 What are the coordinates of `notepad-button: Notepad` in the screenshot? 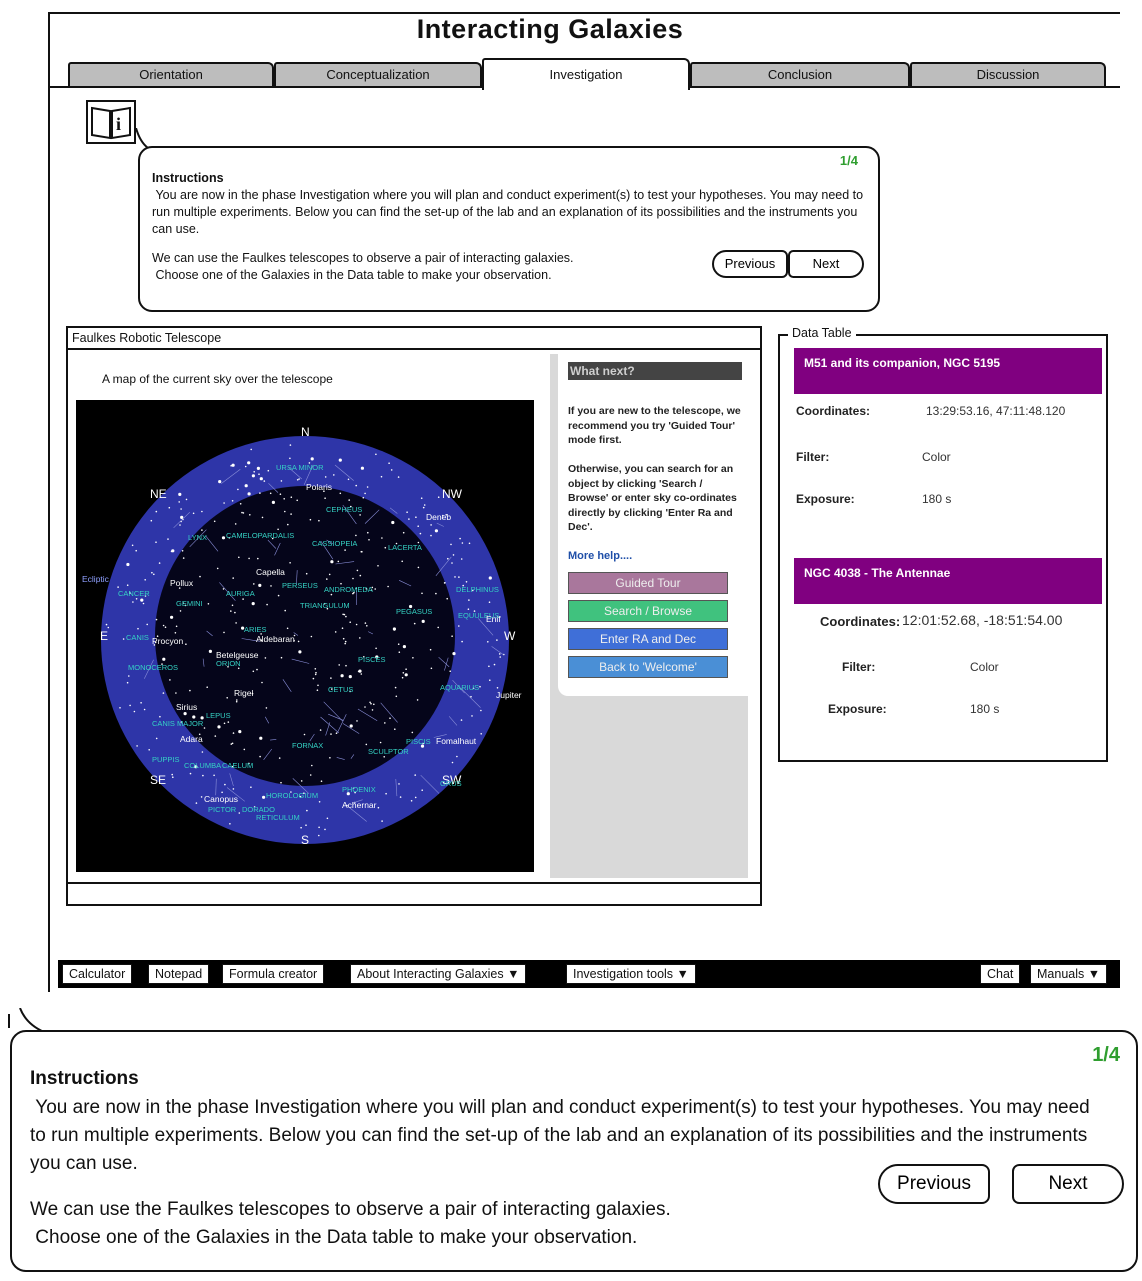 It's located at (179, 974).